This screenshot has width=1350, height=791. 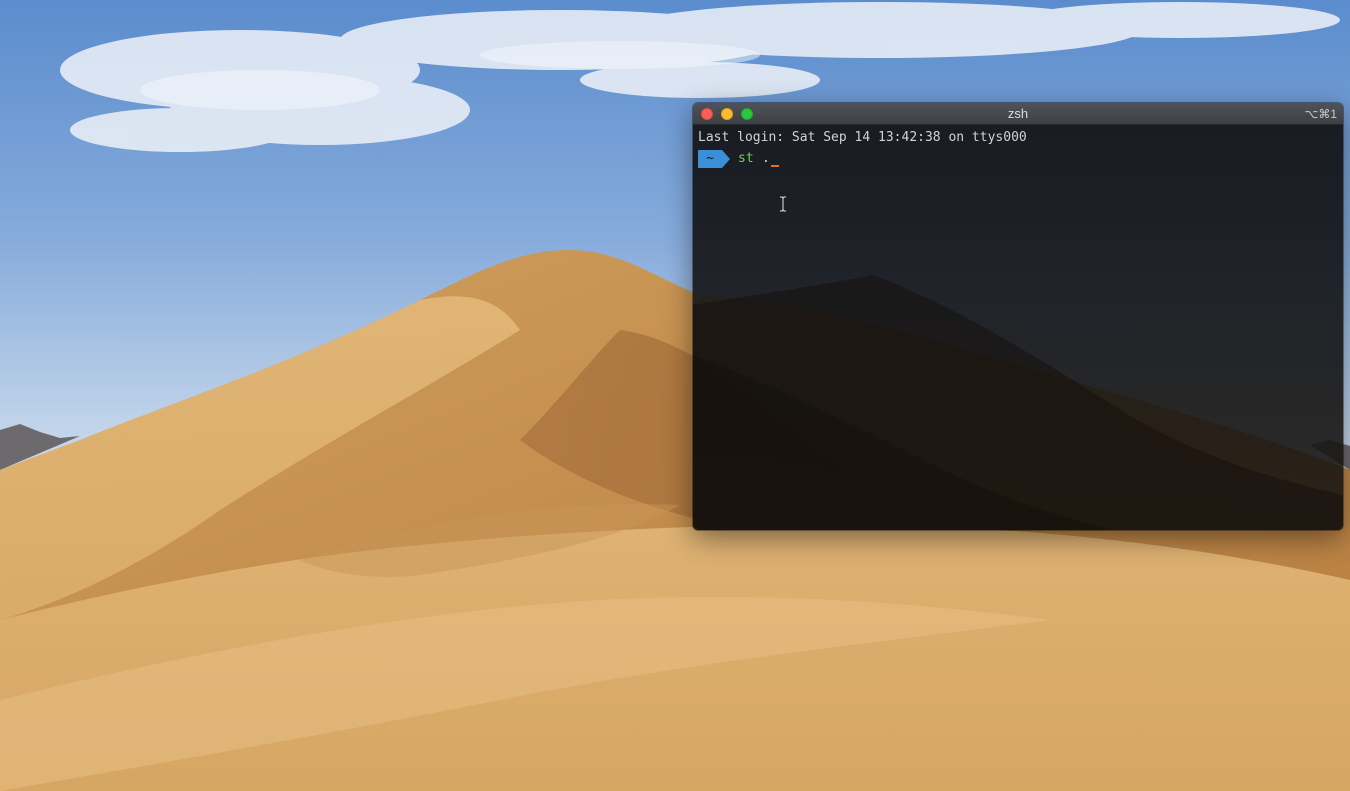 I want to click on prompt-line: ~ st ., so click(x=738, y=159).